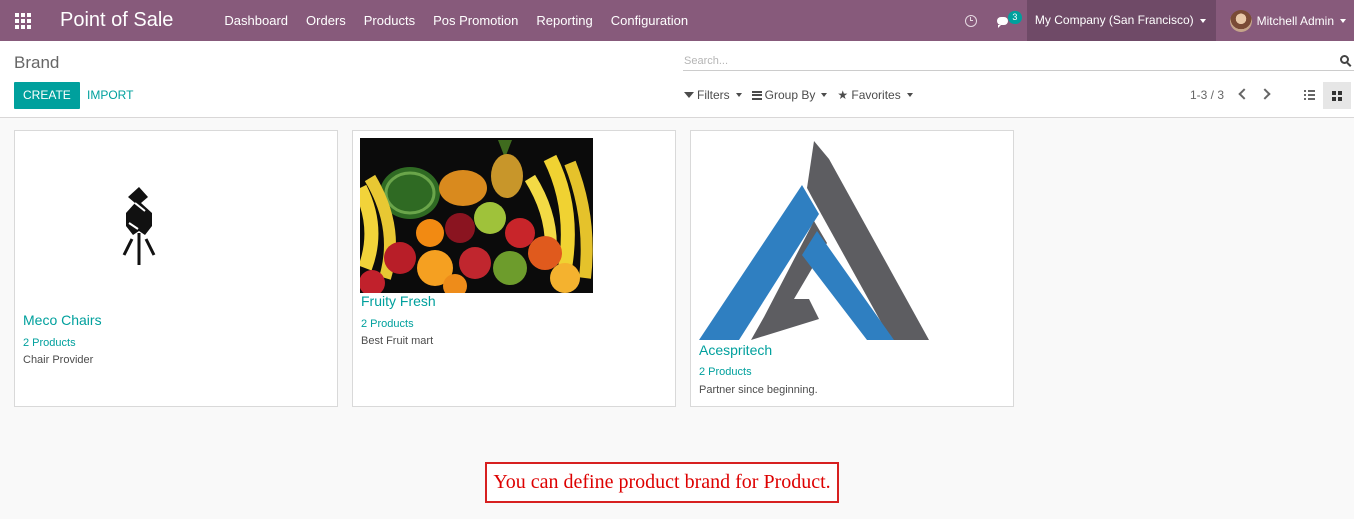 The image size is (1354, 519). I want to click on brand-card-meco-chairs: Meco Chairs 2 Products Chair Provider, so click(176, 268).